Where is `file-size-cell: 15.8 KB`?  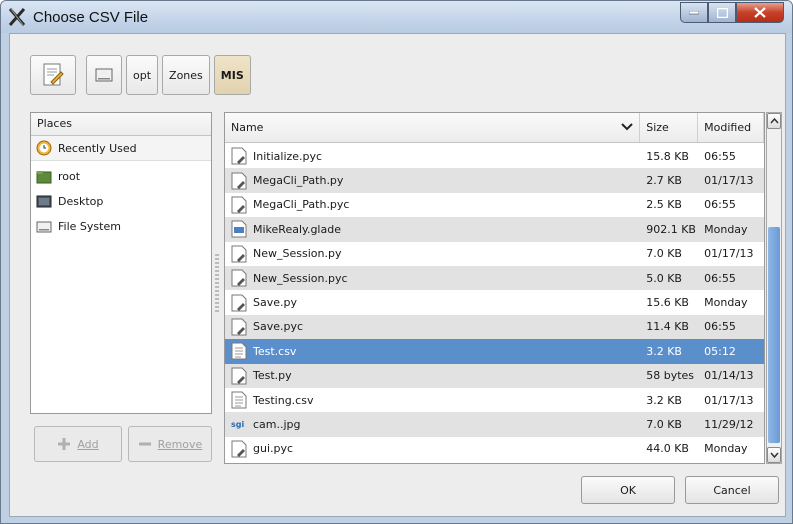
file-size-cell: 15.8 KB is located at coordinates (667, 156).